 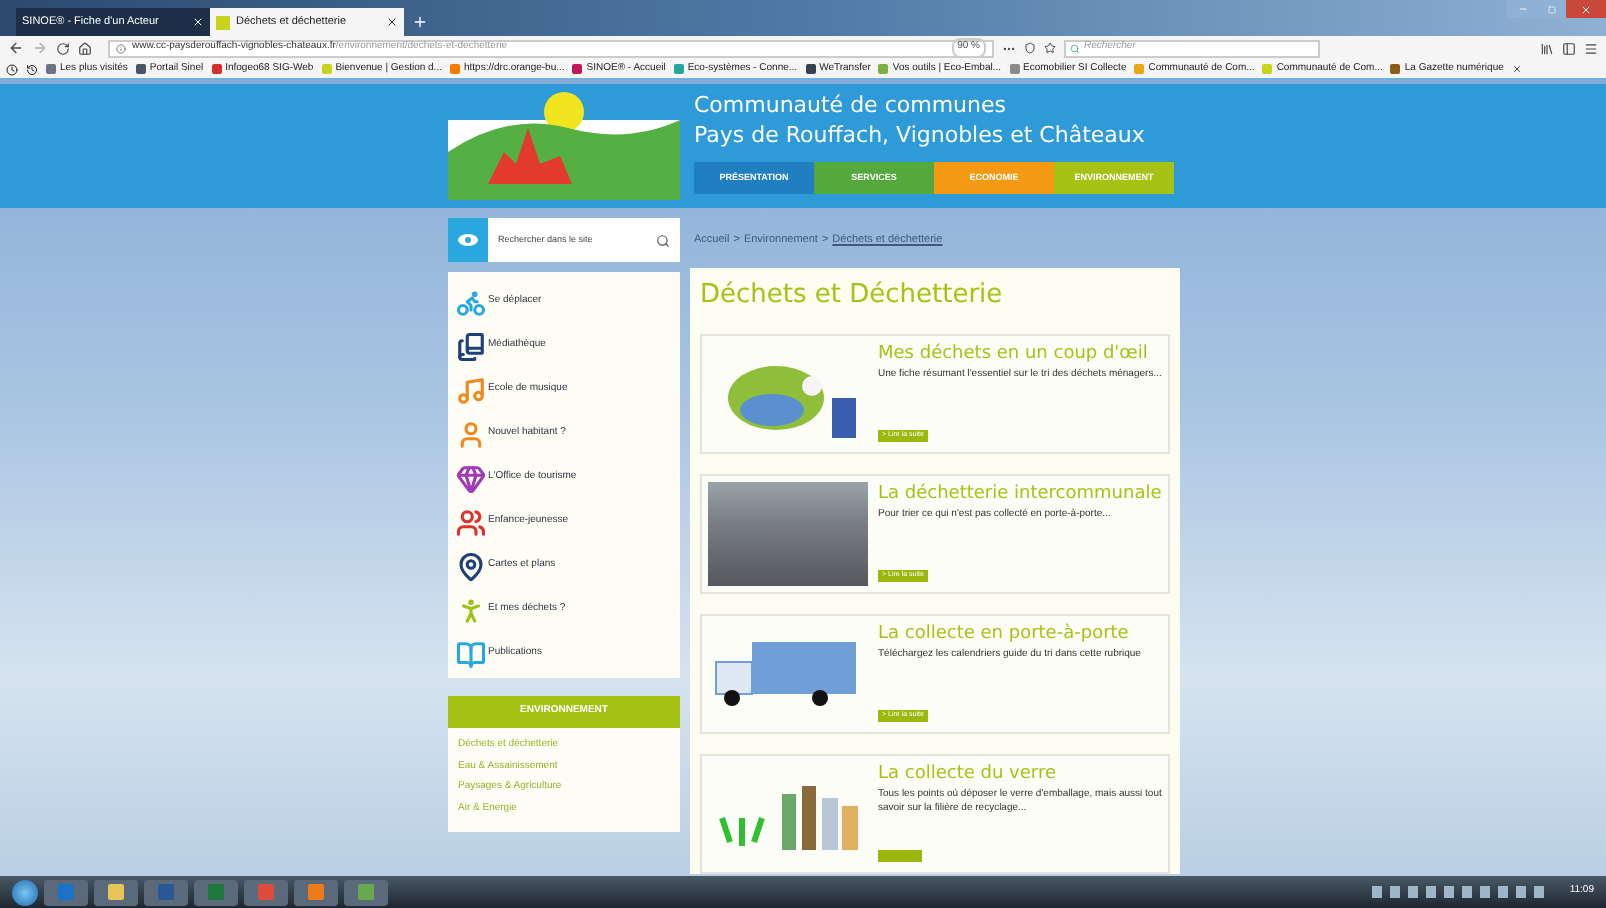 What do you see at coordinates (85, 48) in the screenshot?
I see `home-icon` at bounding box center [85, 48].